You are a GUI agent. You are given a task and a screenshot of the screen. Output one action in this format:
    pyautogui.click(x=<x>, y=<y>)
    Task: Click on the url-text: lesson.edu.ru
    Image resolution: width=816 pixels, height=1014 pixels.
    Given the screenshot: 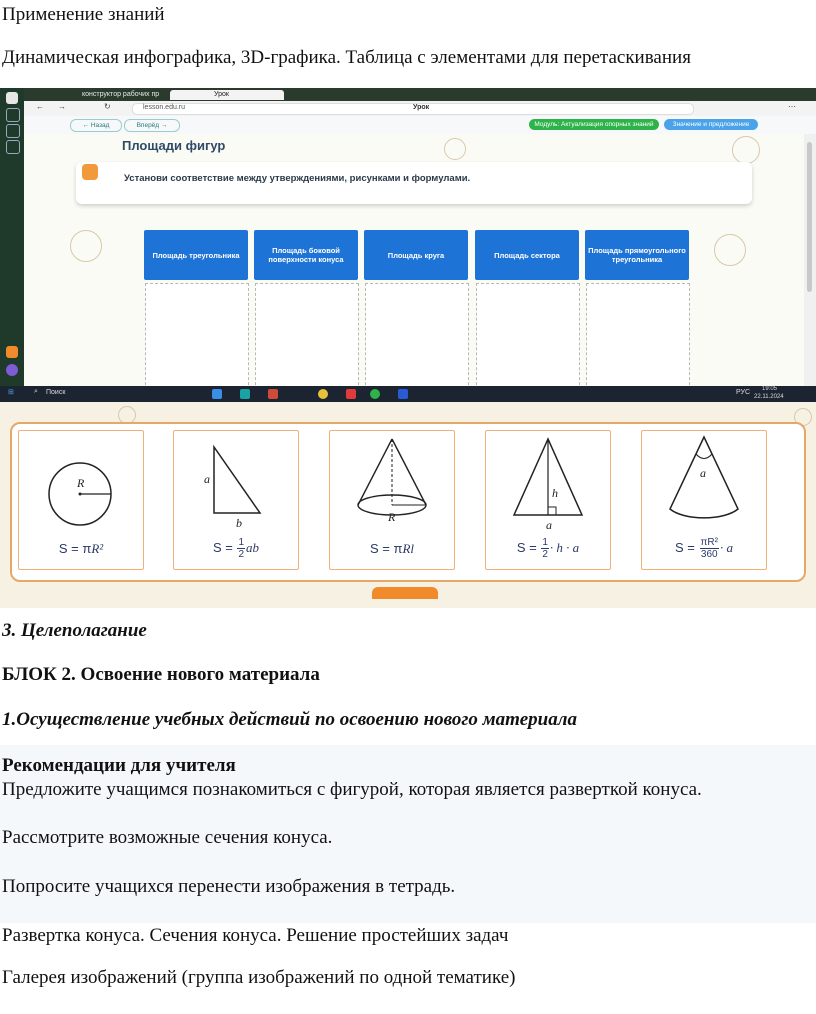 What is the action you would take?
    pyautogui.click(x=164, y=107)
    